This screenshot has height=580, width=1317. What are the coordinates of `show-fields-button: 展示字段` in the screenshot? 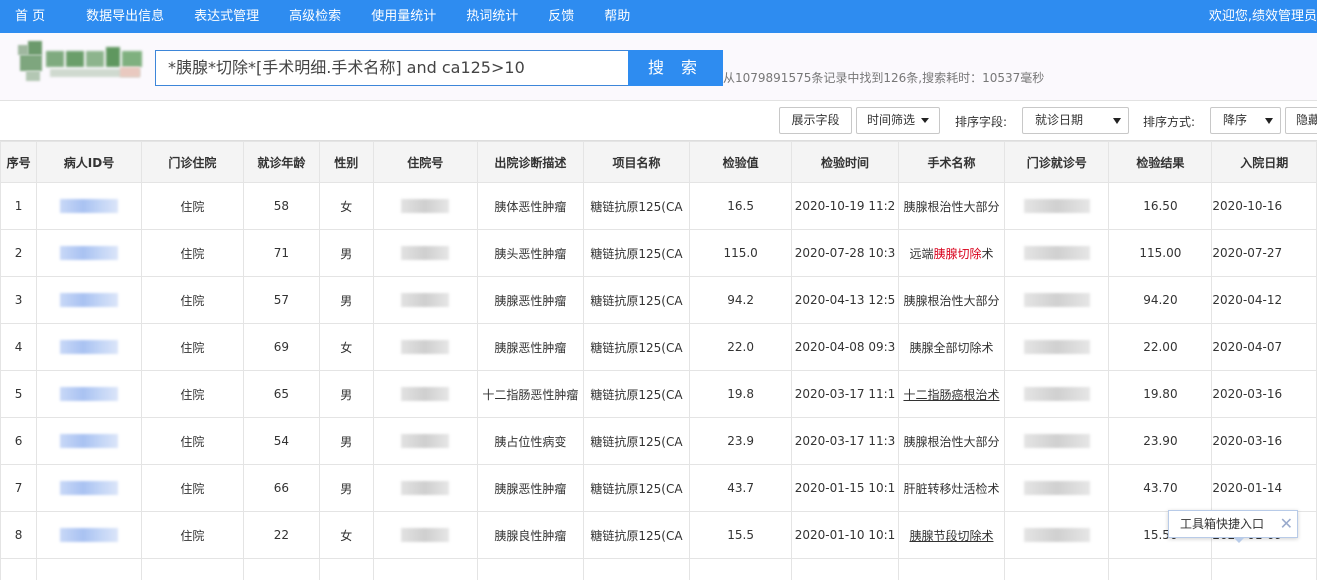 It's located at (815, 120).